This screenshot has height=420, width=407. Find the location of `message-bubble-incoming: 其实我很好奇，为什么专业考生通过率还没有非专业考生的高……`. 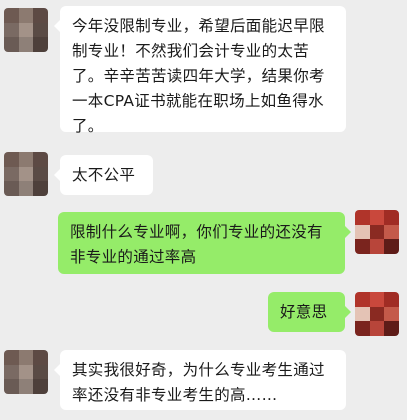

message-bubble-incoming: 其实我很好奇，为什么专业考生通过率还没有非专业考生的高…… is located at coordinates (200, 380).